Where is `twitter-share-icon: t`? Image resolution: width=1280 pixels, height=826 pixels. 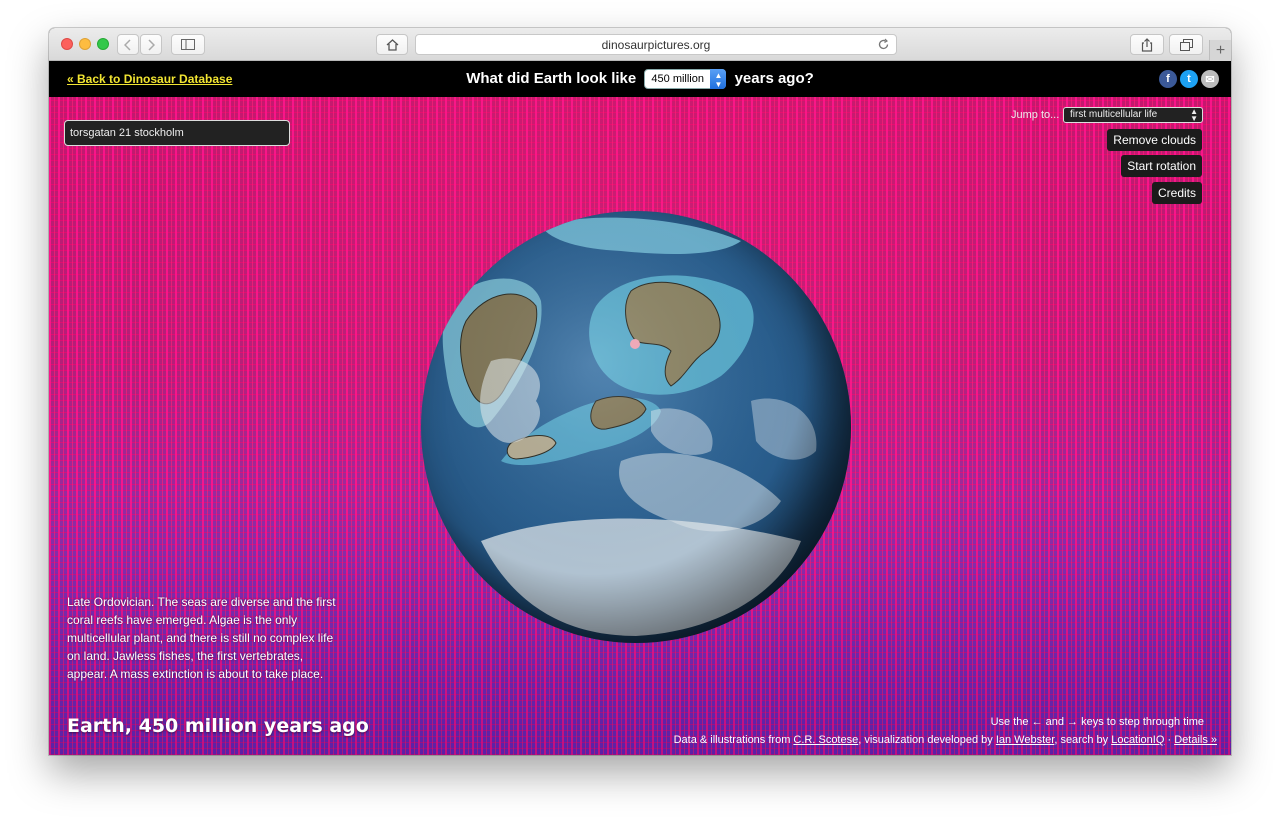
twitter-share-icon: t is located at coordinates (1189, 79).